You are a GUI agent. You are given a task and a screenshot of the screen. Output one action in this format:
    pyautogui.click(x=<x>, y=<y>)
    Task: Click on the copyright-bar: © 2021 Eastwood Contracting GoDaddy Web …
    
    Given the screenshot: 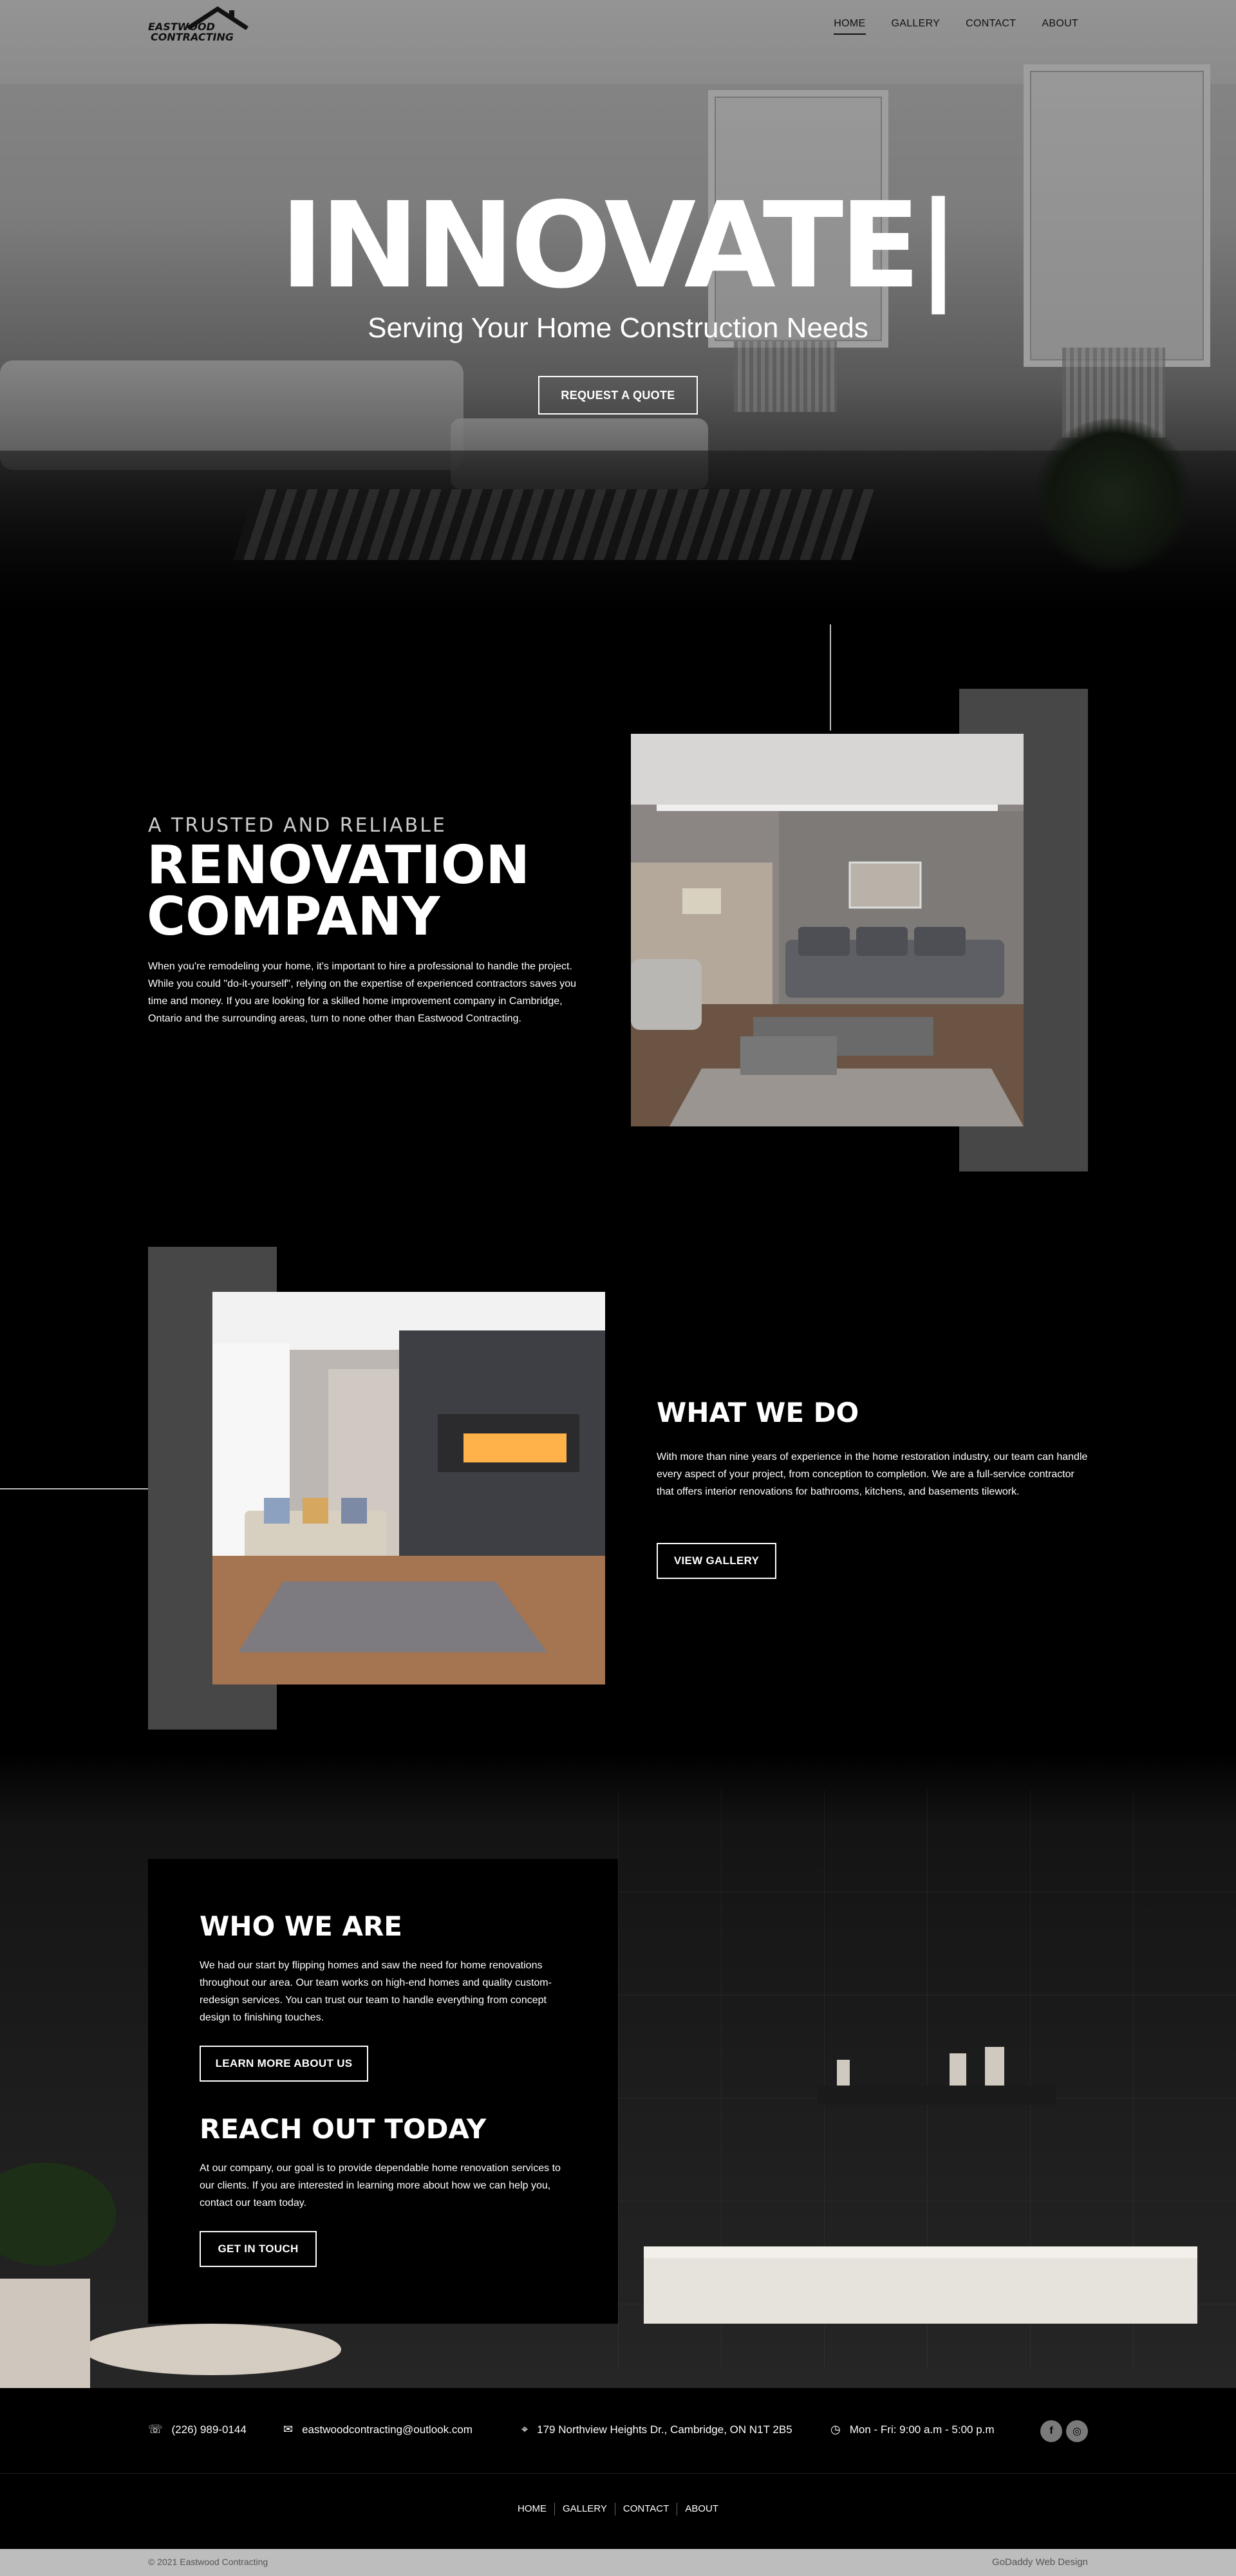 What is the action you would take?
    pyautogui.click(x=618, y=2562)
    